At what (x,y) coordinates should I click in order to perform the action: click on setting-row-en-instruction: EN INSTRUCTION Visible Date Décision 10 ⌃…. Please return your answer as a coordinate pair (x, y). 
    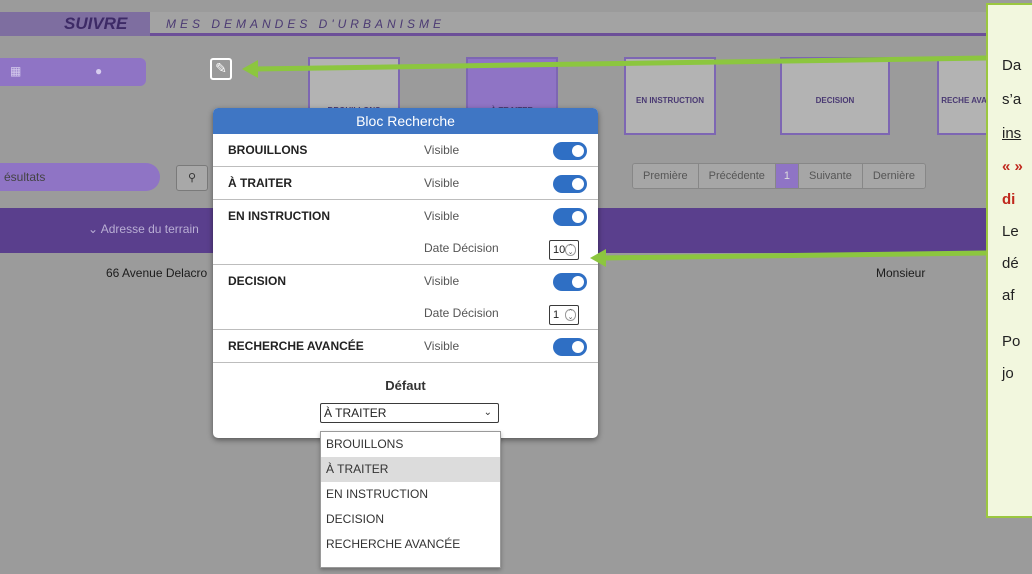
    Looking at the image, I should click on (405, 232).